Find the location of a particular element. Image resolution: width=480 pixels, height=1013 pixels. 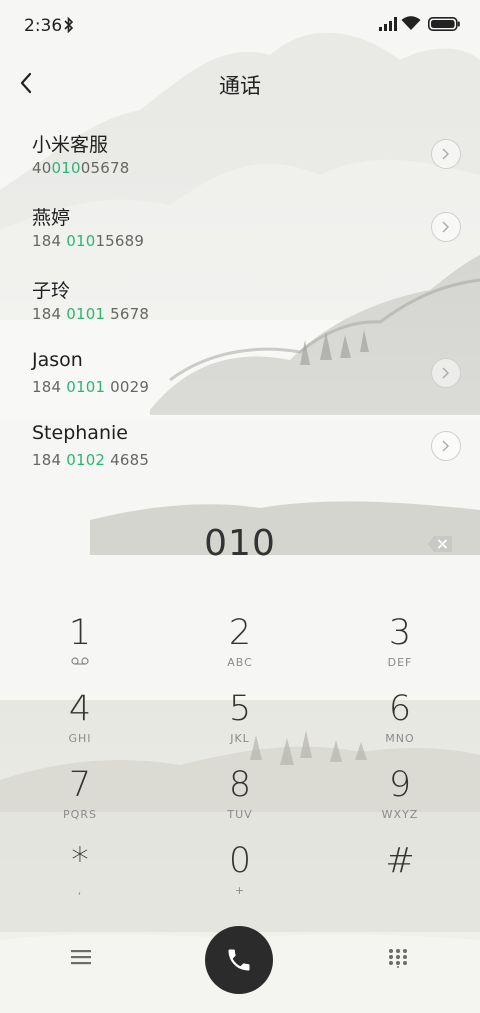

contact-item: Stephanie 184 0102 4685 is located at coordinates (240, 446).